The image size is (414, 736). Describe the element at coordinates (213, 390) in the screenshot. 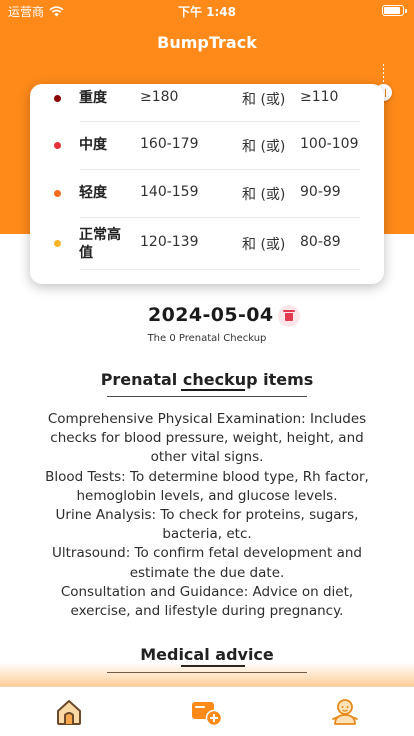

I see `section-underline-accent` at that location.